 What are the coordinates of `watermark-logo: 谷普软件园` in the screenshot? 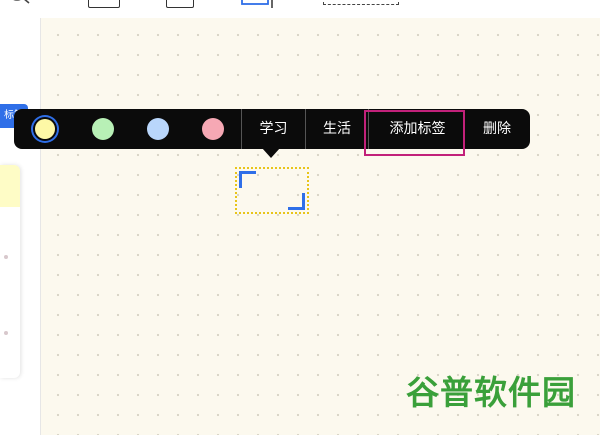 It's located at (496, 393).